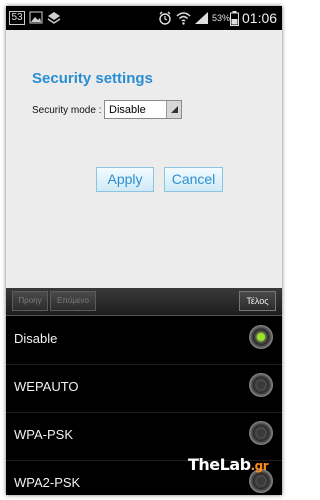 The height and width of the screenshot is (500, 320). What do you see at coordinates (165, 18) in the screenshot?
I see `alarm-icon` at bounding box center [165, 18].